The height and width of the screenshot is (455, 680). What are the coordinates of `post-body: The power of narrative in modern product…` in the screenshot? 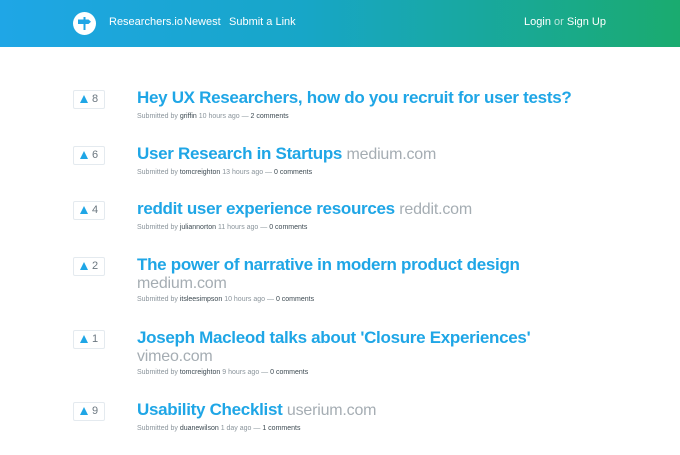 It's located at (367, 280).